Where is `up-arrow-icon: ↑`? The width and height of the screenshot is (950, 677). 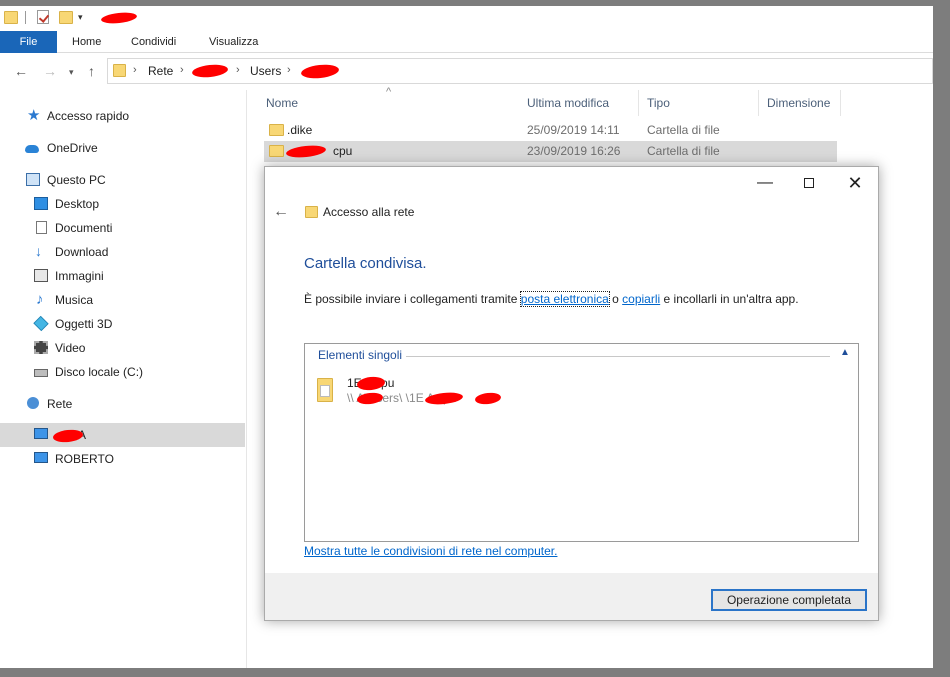
up-arrow-icon: ↑ is located at coordinates (91, 71).